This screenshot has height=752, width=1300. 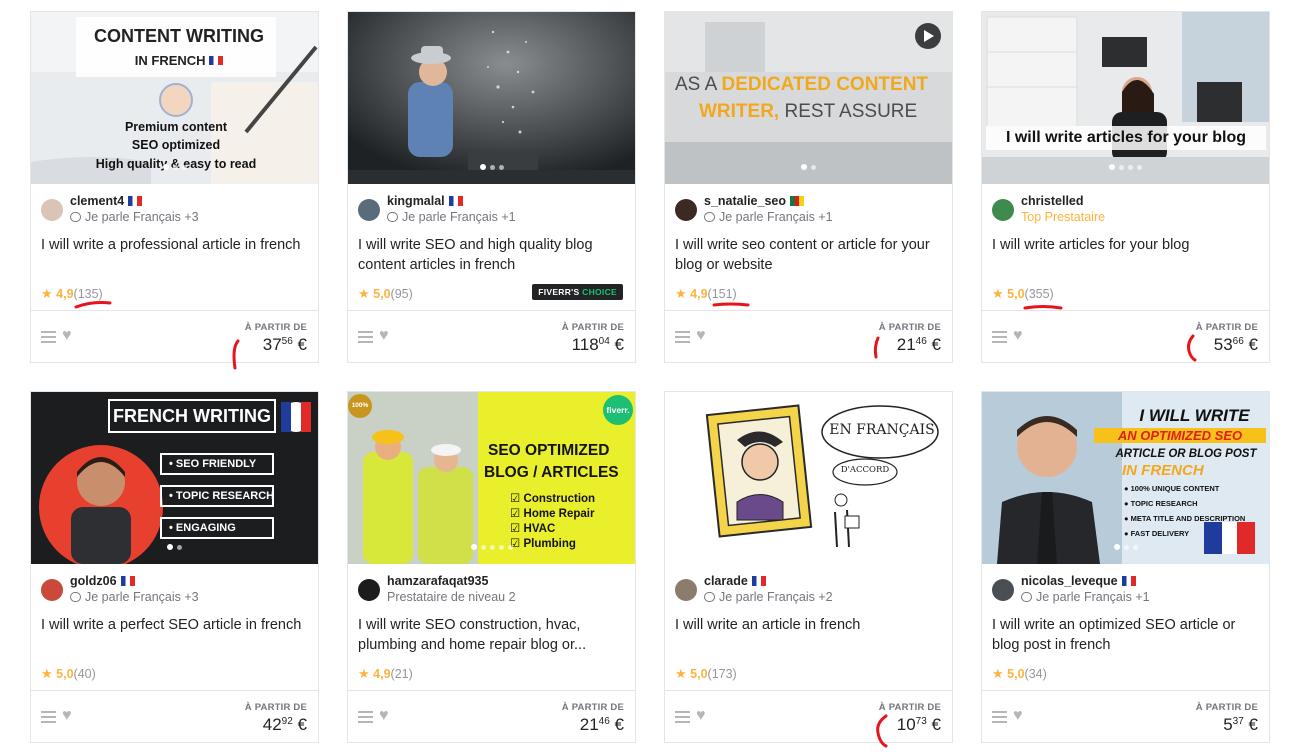 What do you see at coordinates (1240, 724) in the screenshot?
I see `price: 537 €` at bounding box center [1240, 724].